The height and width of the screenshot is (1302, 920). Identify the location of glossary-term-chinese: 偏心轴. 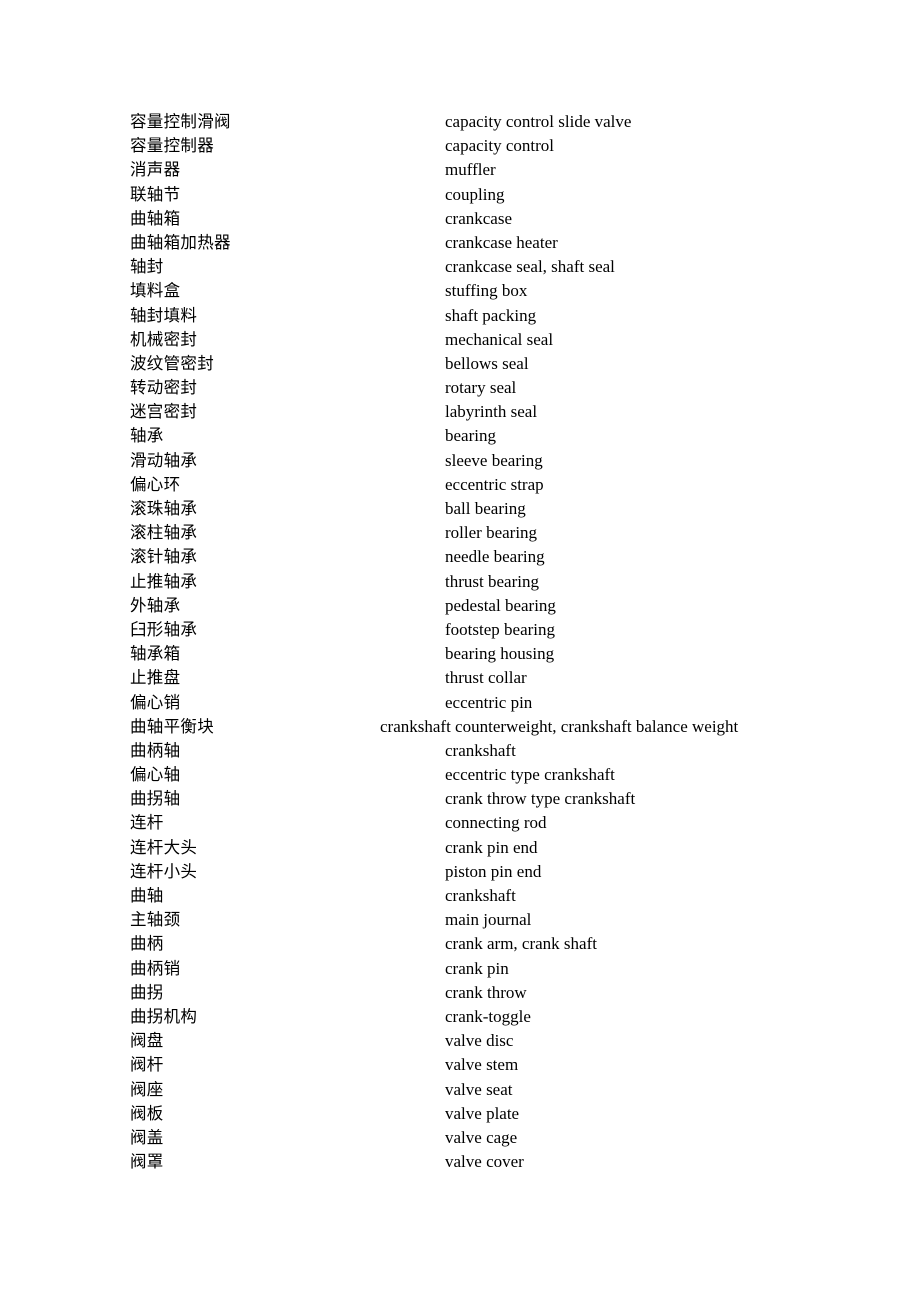
(155, 775).